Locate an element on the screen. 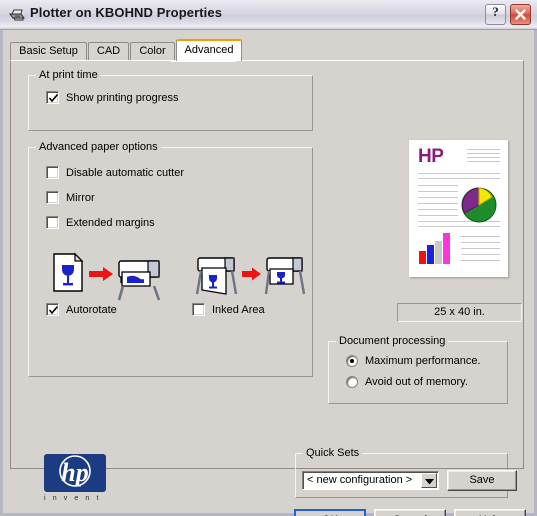 Image resolution: width=537 pixels, height=516 pixels. question-mark-icon: ? is located at coordinates (495, 11).